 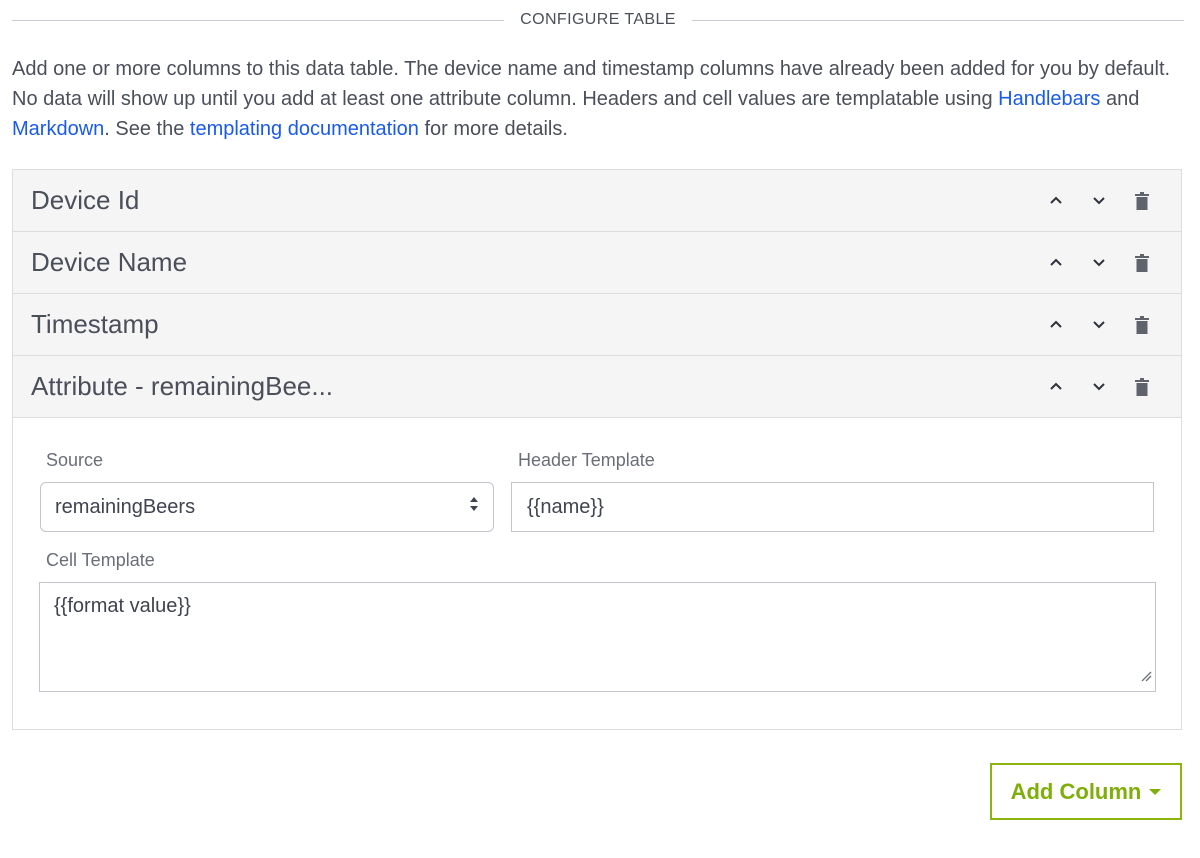 I want to click on caret-down-icon, so click(x=1155, y=791).